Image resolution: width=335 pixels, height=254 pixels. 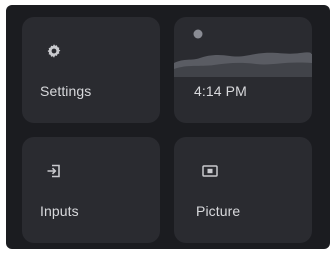 What do you see at coordinates (220, 91) in the screenshot?
I see `clock-time: 4:14 PM` at bounding box center [220, 91].